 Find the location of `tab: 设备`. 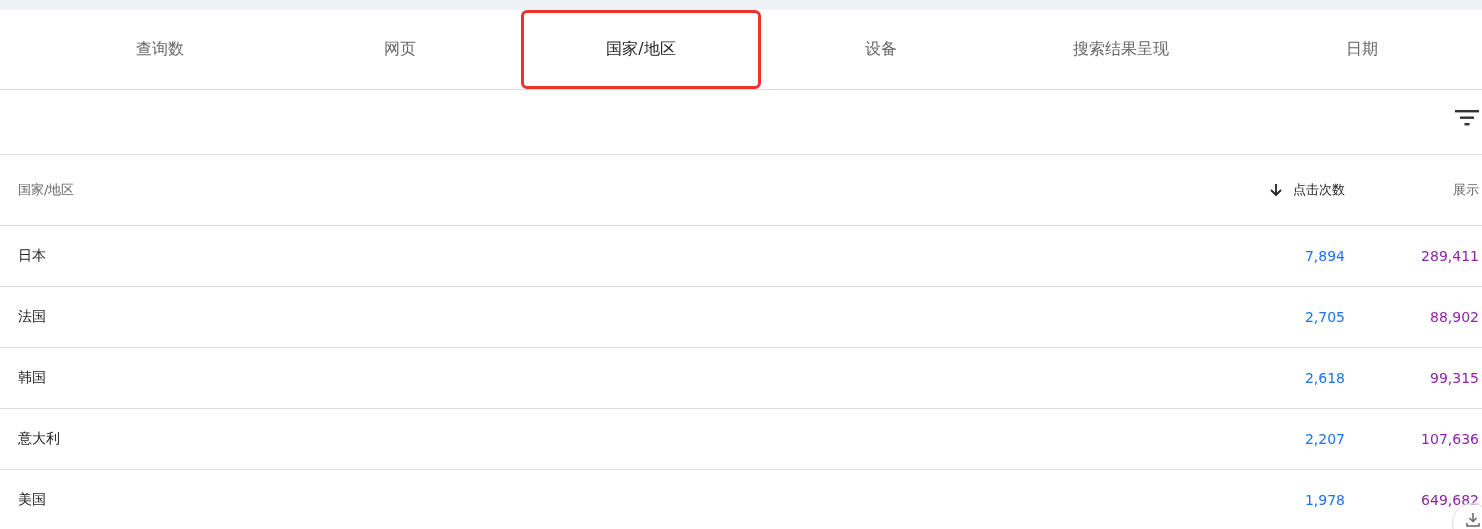

tab: 设备 is located at coordinates (881, 49).